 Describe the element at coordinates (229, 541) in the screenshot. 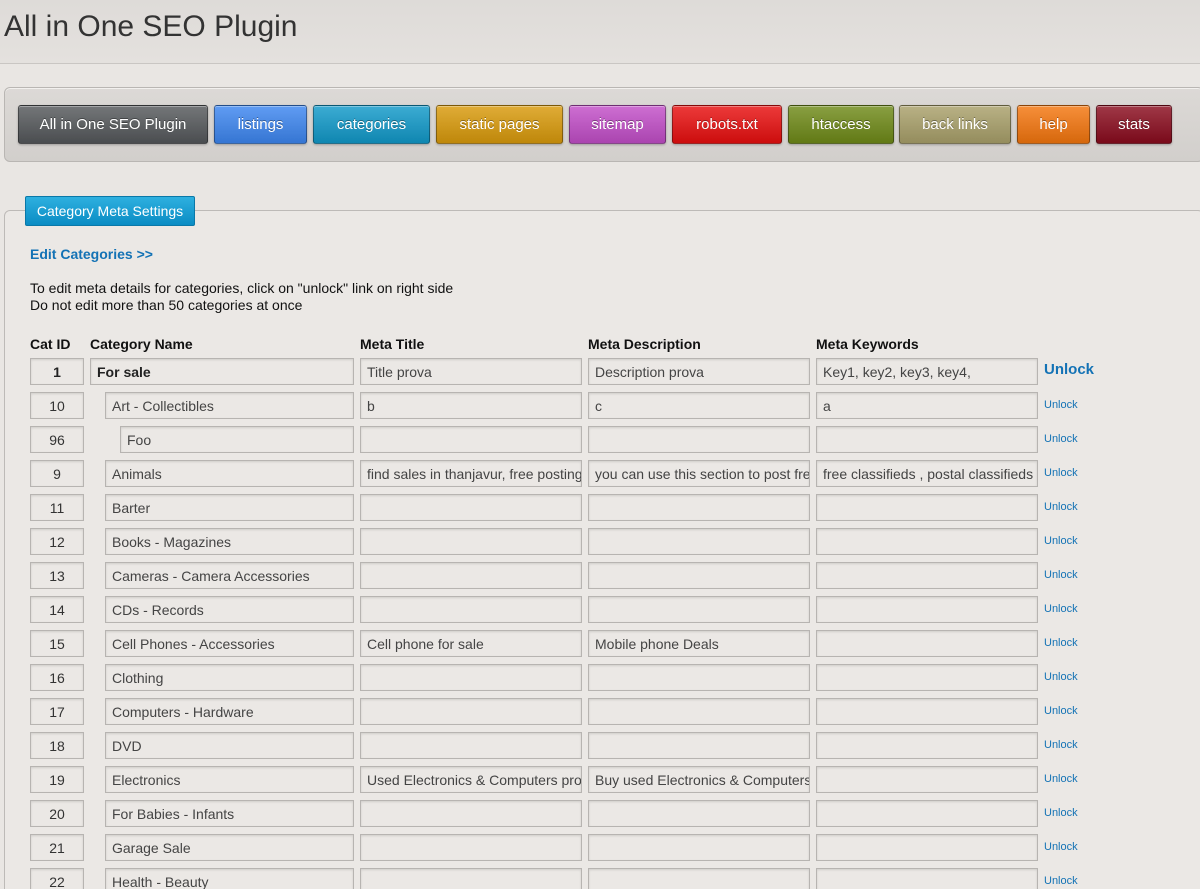

I see `category-name-field: Books - Magazines` at that location.